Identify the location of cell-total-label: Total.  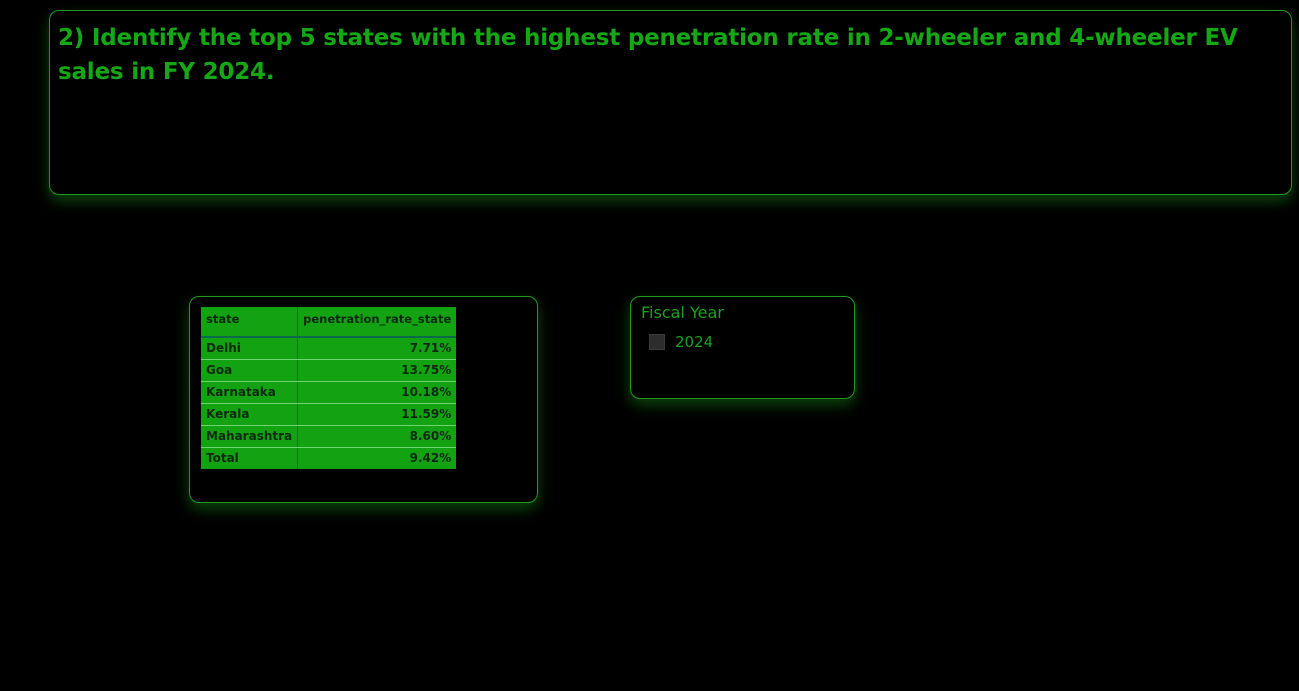
(250, 458).